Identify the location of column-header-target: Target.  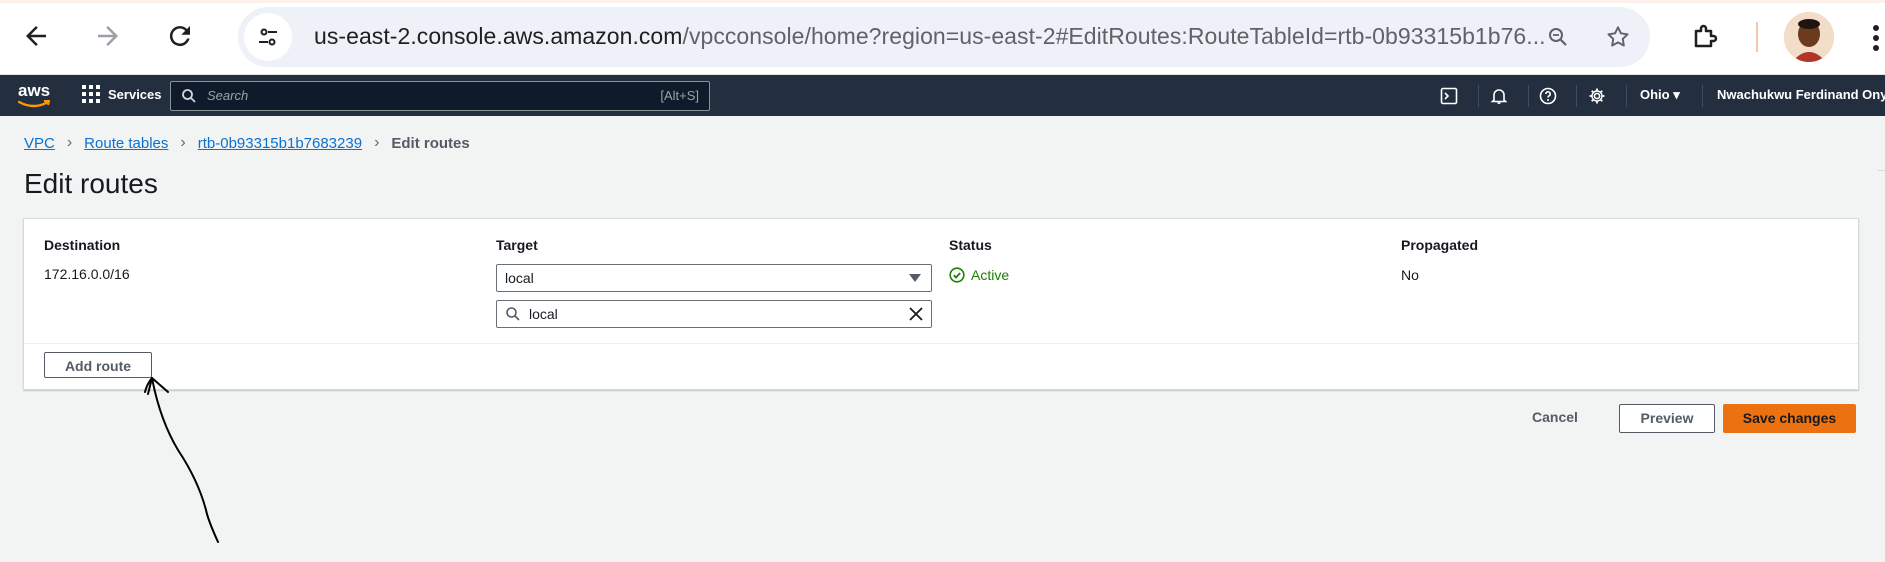
(517, 245).